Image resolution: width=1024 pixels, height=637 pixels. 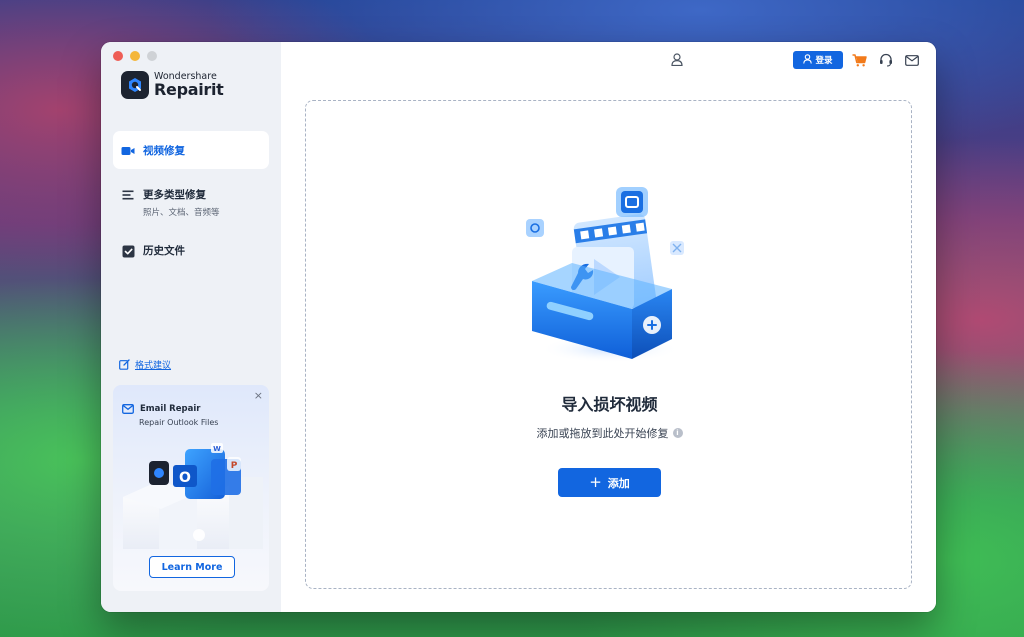 I want to click on add-label: 添加, so click(x=618, y=483).